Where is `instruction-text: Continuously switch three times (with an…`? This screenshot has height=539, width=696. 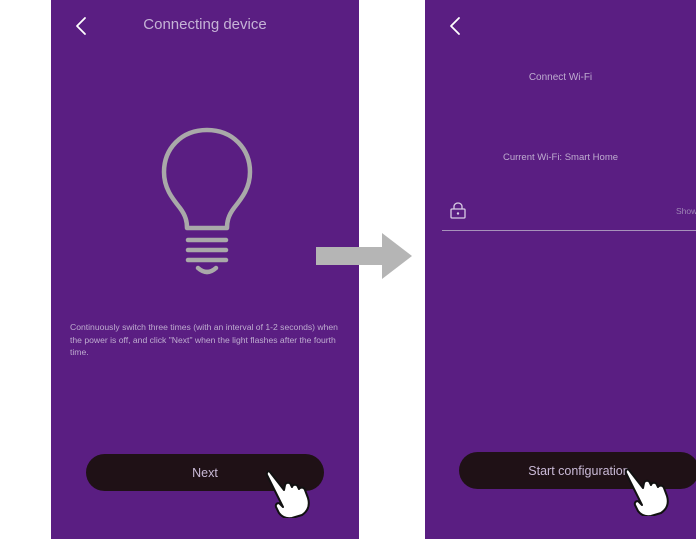 instruction-text: Continuously switch three times (with an… is located at coordinates (204, 340).